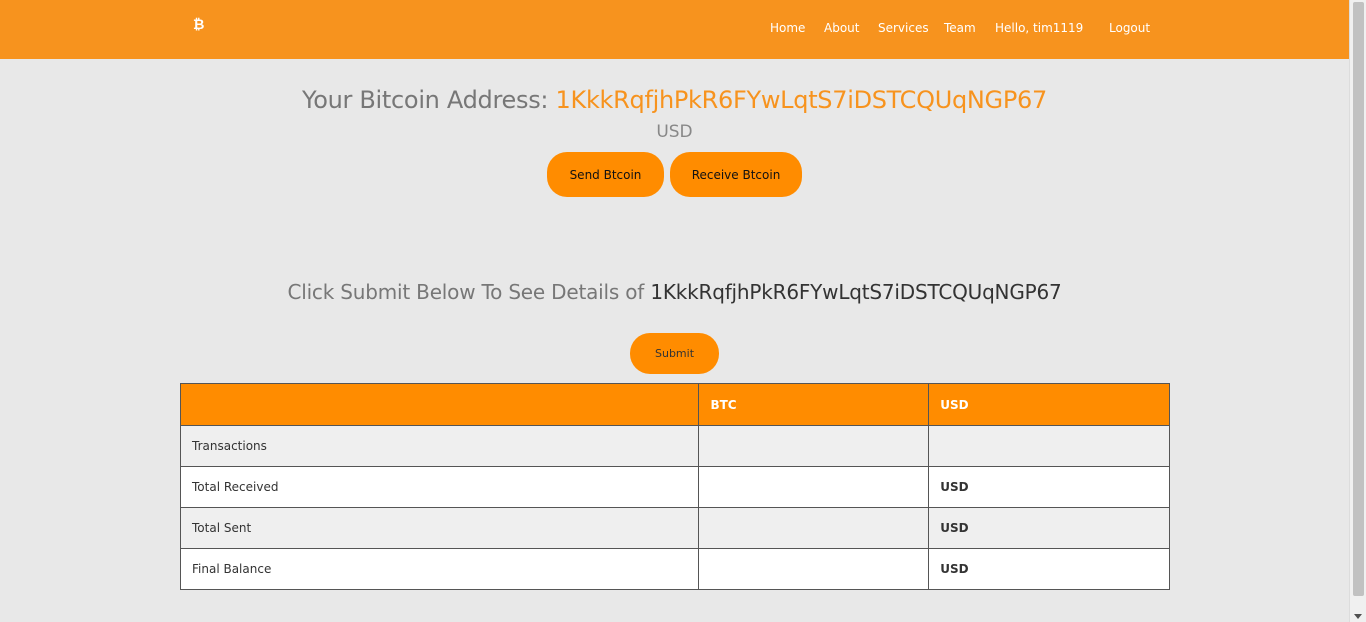  What do you see at coordinates (903, 28) in the screenshot?
I see `nav-services-link: Services` at bounding box center [903, 28].